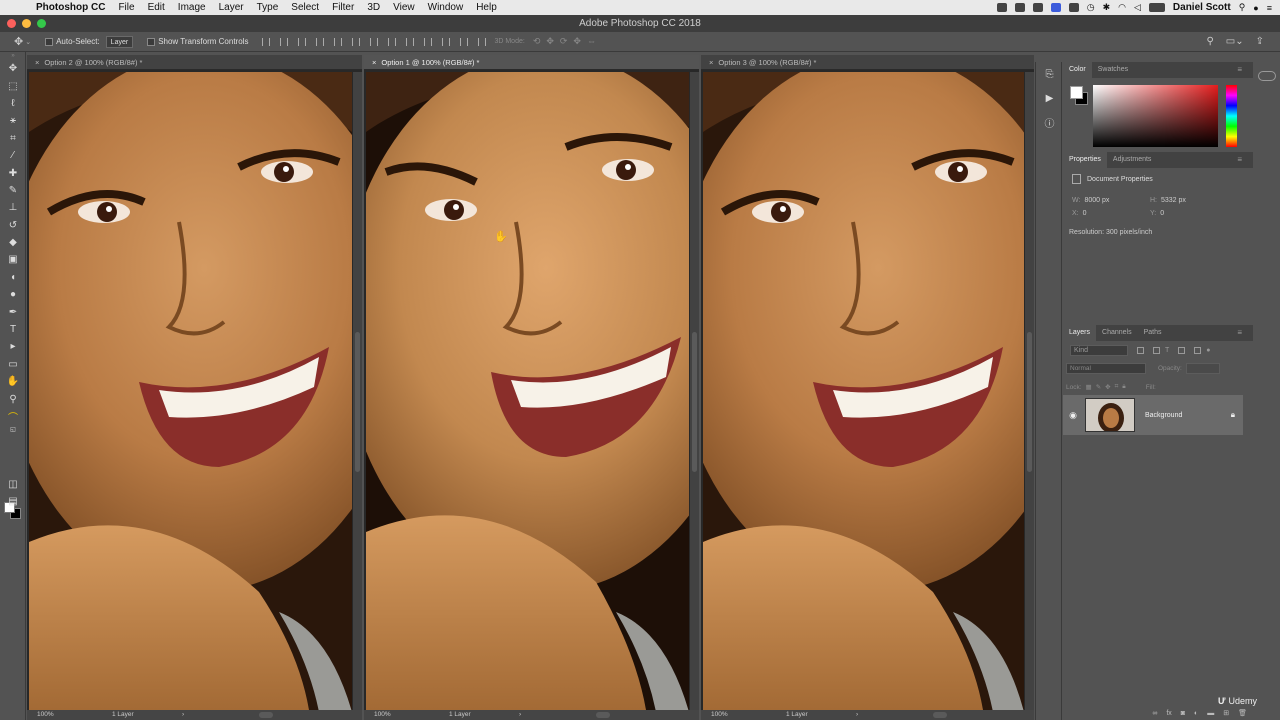 The width and height of the screenshot is (1280, 720). I want to click on bluetooth-icon: ✱, so click(1107, 7).